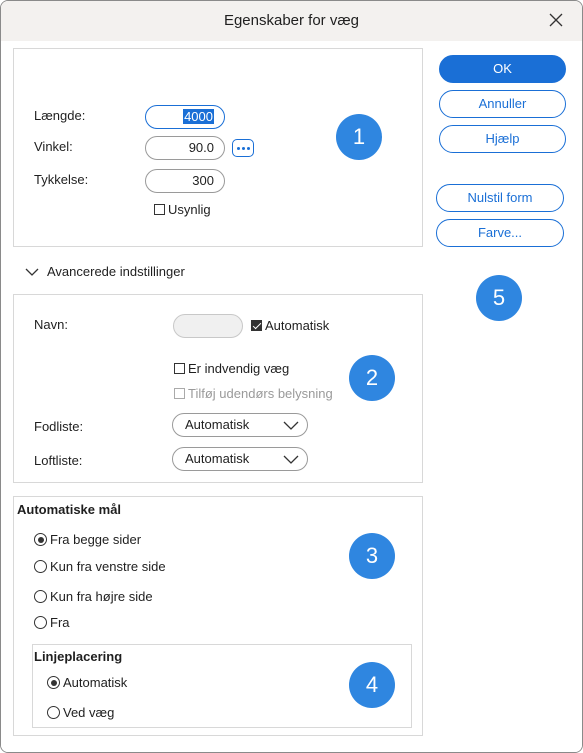 The image size is (583, 753). Describe the element at coordinates (116, 271) in the screenshot. I see `advanced-settings-label: Avancerede indstillinger` at that location.